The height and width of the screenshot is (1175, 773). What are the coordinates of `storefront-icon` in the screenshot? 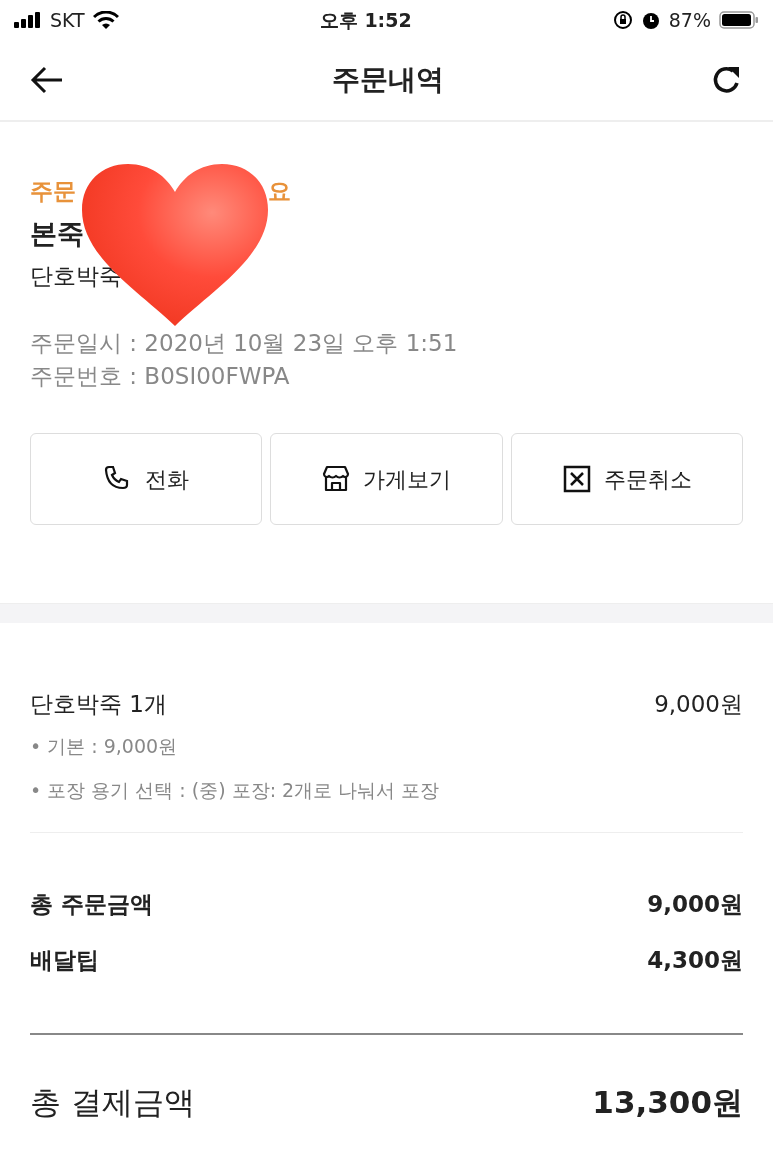 It's located at (336, 479).